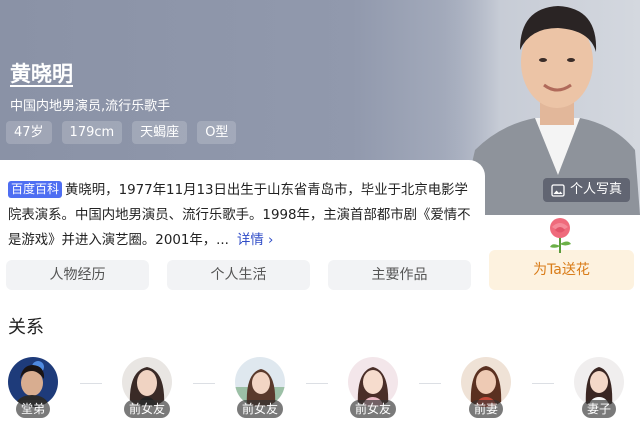  I want to click on relation-item: 妻子, so click(599, 388).